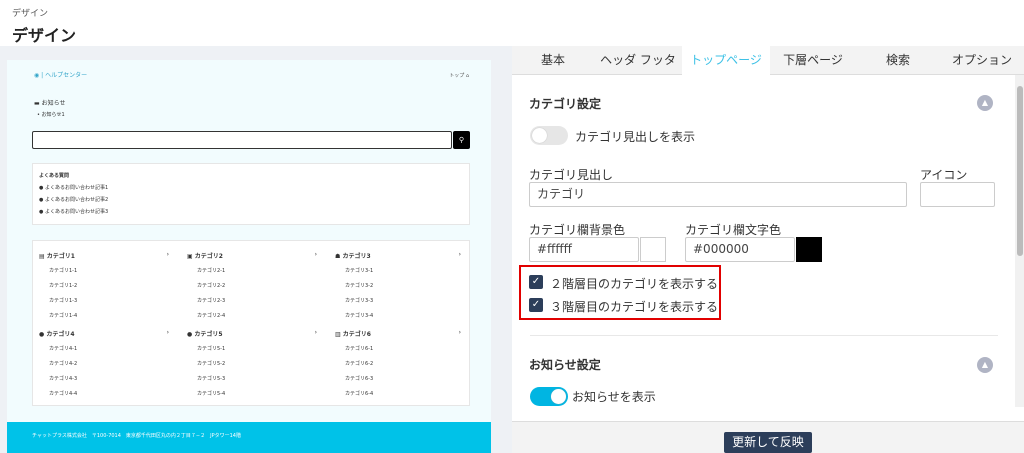 Image resolution: width=1024 pixels, height=453 pixels. Describe the element at coordinates (459, 76) in the screenshot. I see `preview-top-link: トップ ⌂` at that location.